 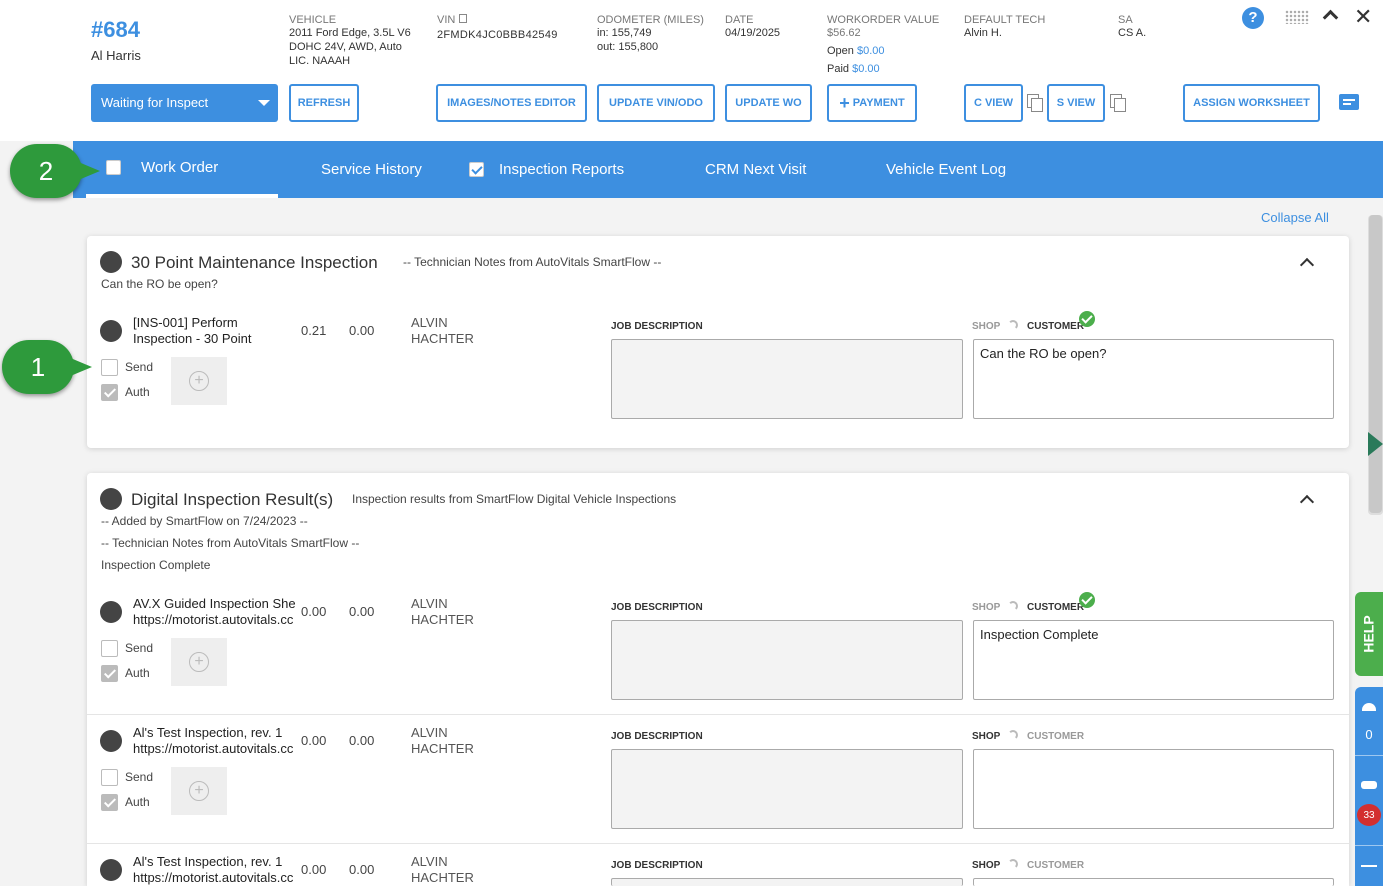 I want to click on collapse-all-link: Collapse All, so click(x=1295, y=217).